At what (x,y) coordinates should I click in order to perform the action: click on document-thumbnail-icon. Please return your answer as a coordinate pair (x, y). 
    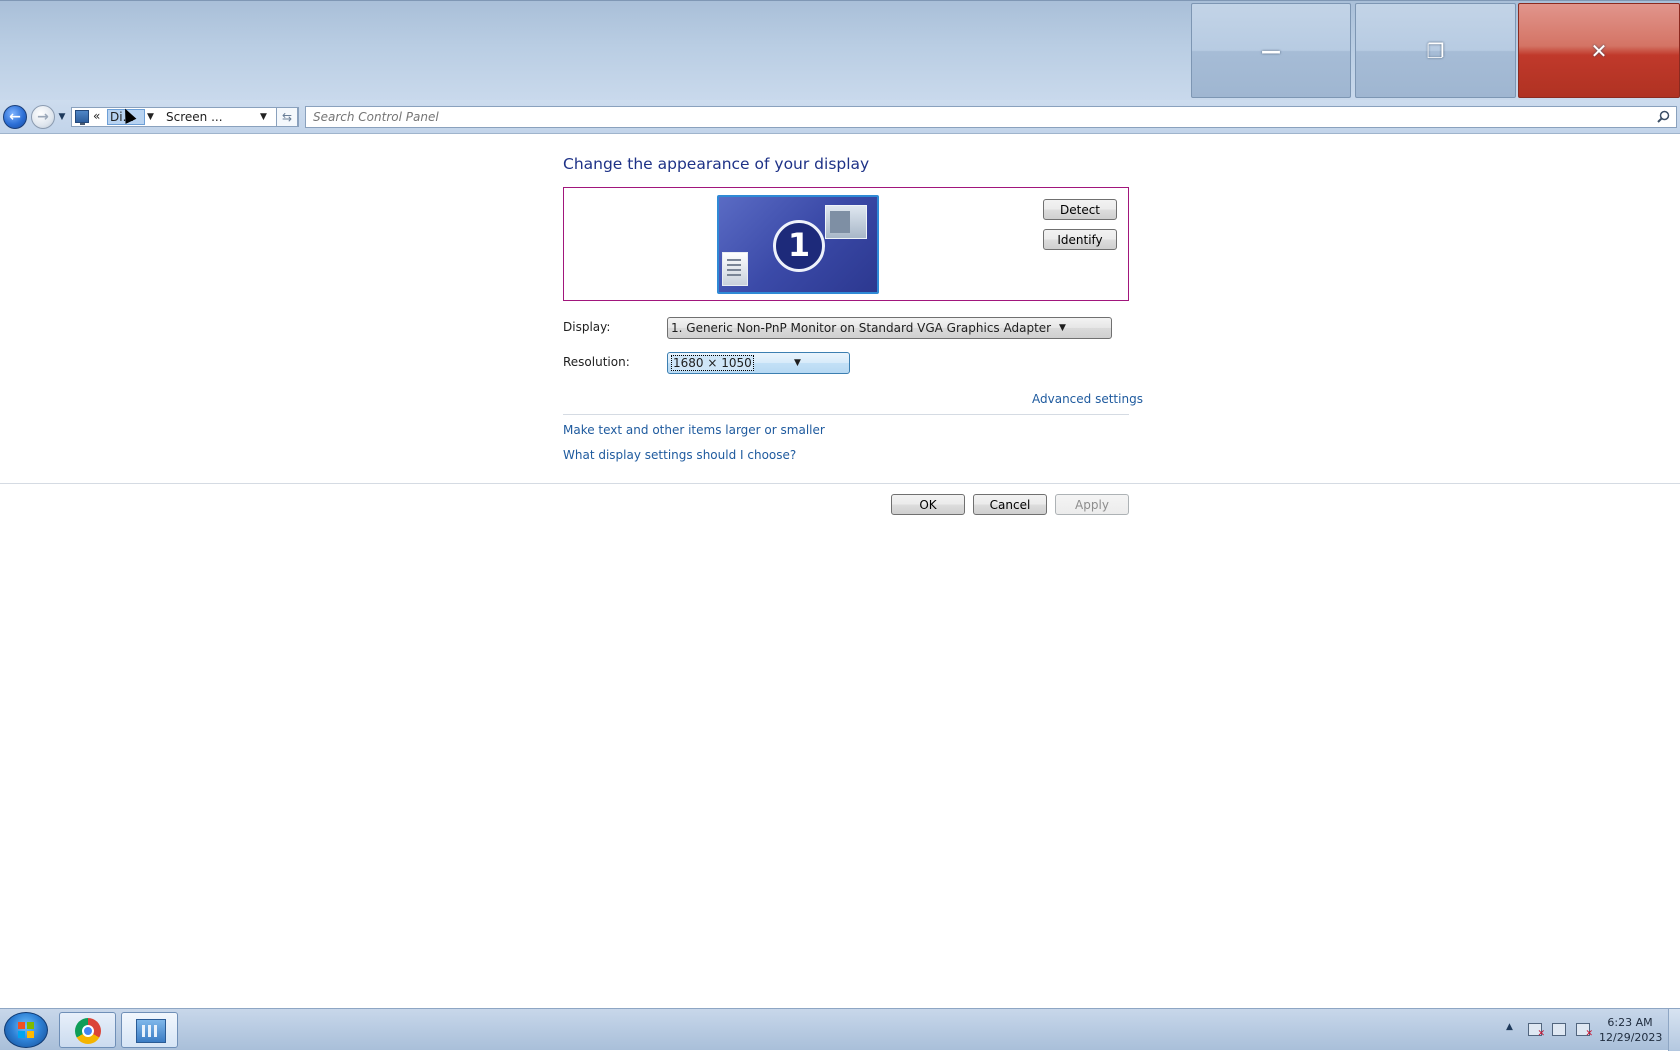
    Looking at the image, I should click on (735, 269).